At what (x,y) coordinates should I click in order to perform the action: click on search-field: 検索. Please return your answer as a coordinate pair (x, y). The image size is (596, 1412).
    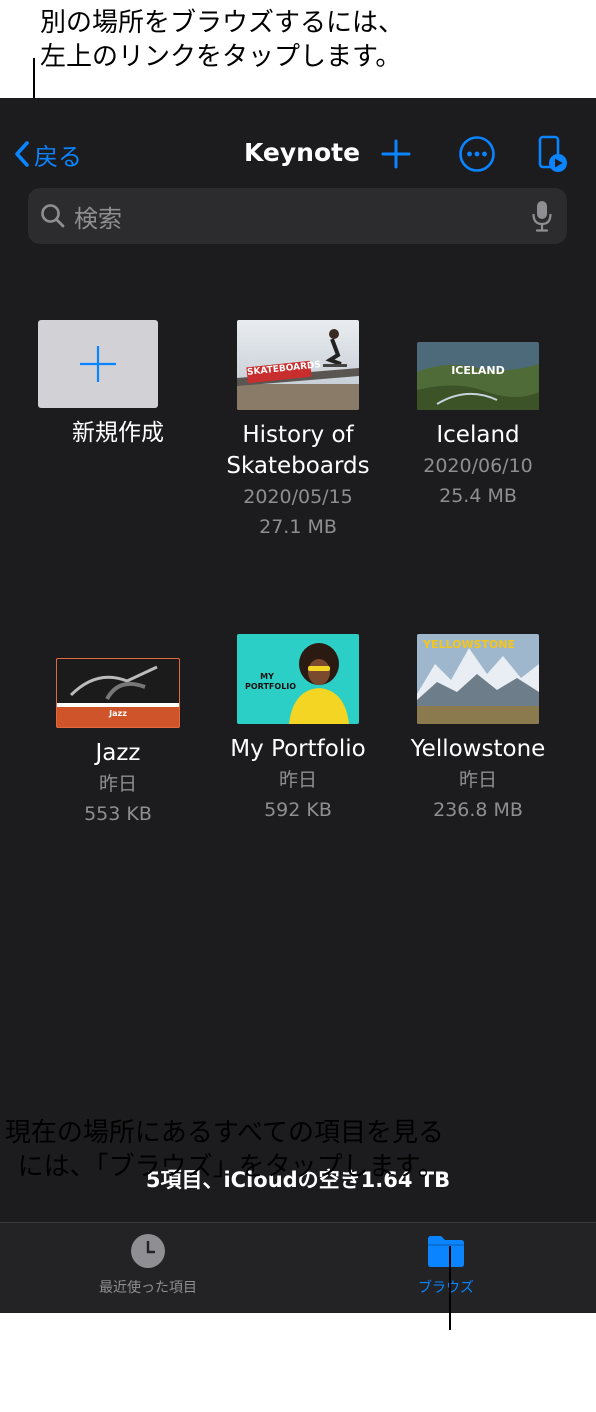
    Looking at the image, I should click on (297, 216).